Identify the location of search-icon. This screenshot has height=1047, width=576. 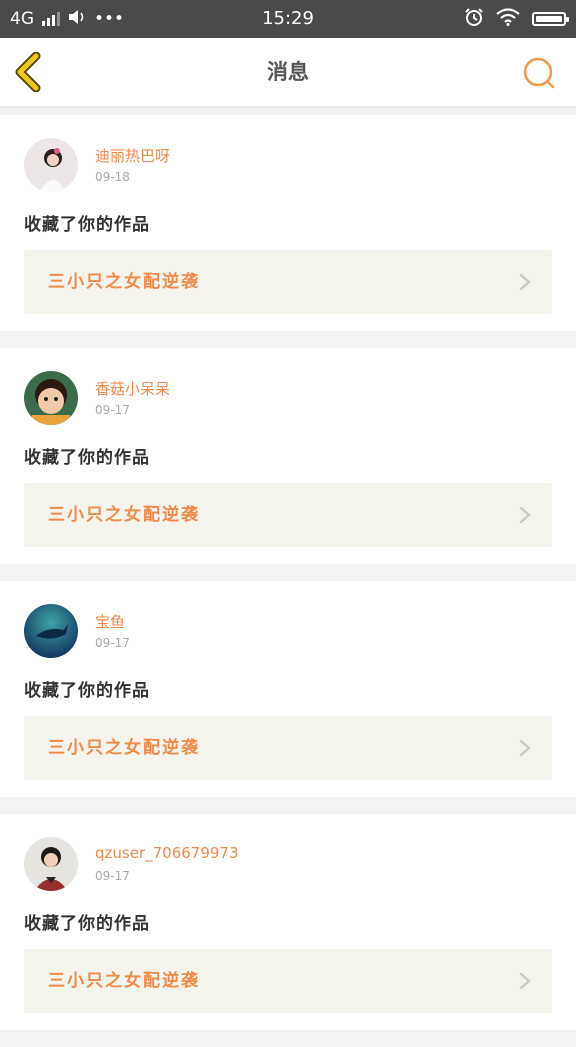
(539, 73).